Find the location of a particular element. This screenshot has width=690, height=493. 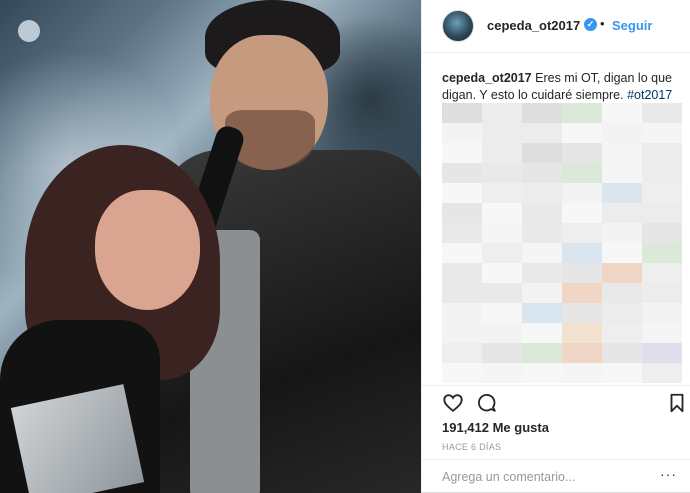

comment-icon is located at coordinates (487, 403).